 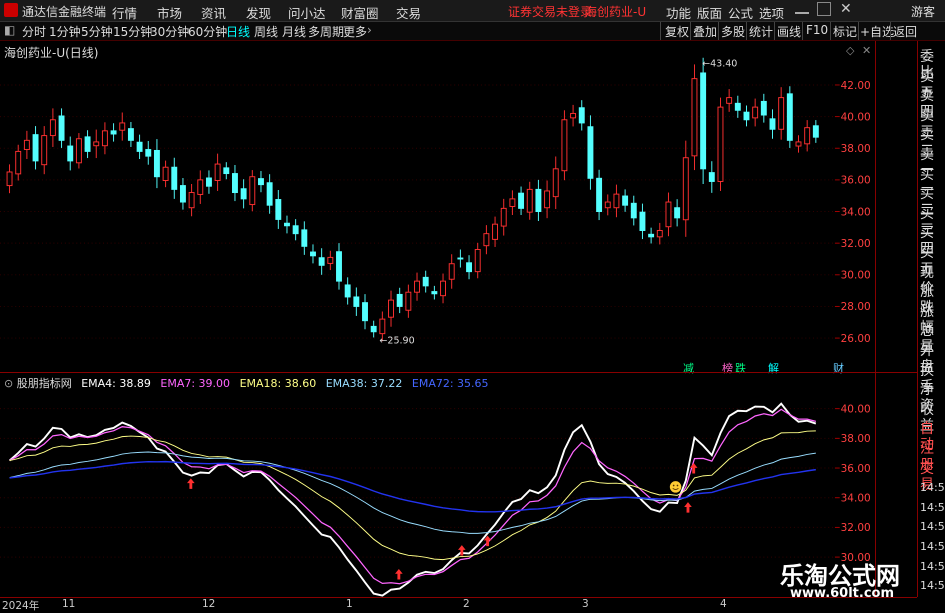 I want to click on date-label: 2024年, so click(x=21, y=606).